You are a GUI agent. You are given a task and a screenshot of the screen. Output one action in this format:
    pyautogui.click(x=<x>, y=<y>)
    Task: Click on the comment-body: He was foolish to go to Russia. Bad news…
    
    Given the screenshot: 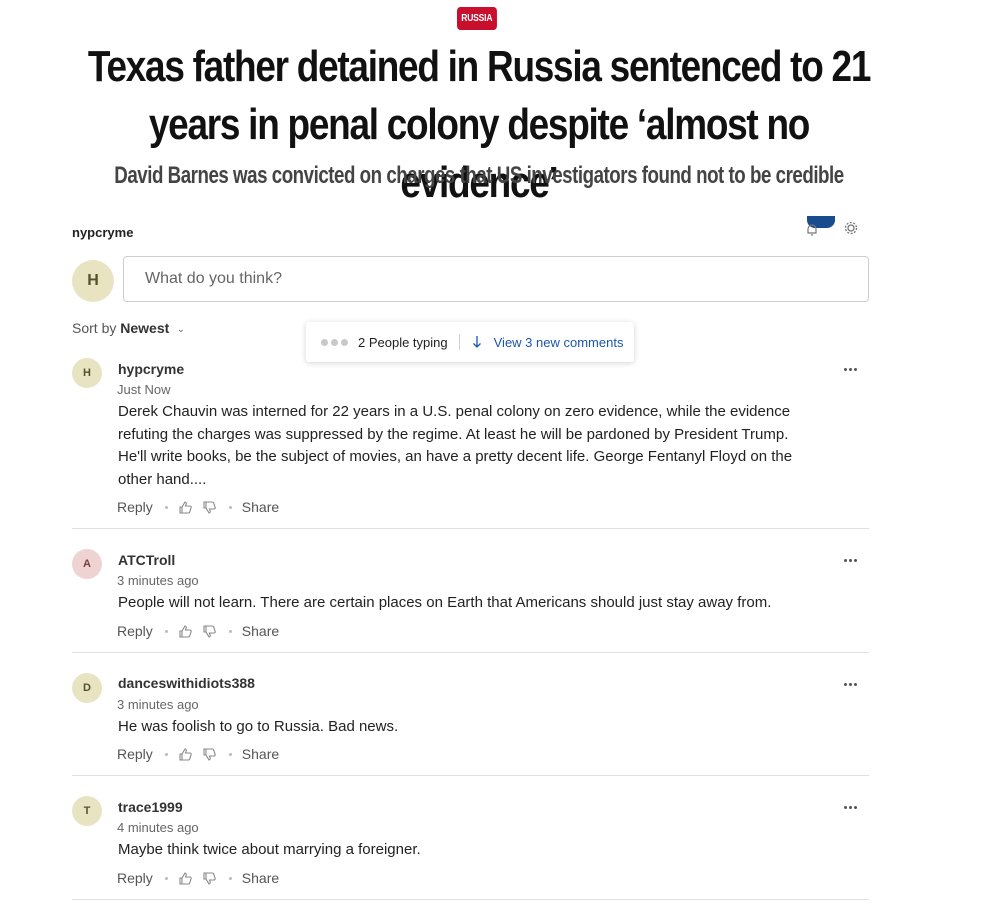 What is the action you would take?
    pyautogui.click(x=258, y=726)
    